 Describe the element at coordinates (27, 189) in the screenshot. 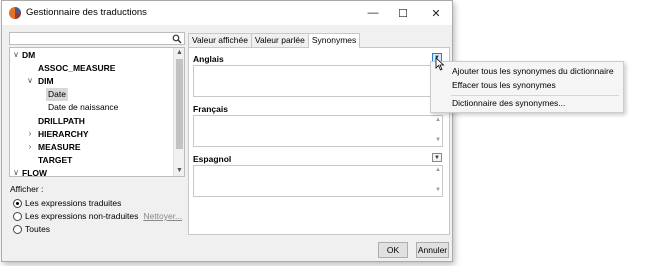

I see `filter-label: Afficher :` at that location.